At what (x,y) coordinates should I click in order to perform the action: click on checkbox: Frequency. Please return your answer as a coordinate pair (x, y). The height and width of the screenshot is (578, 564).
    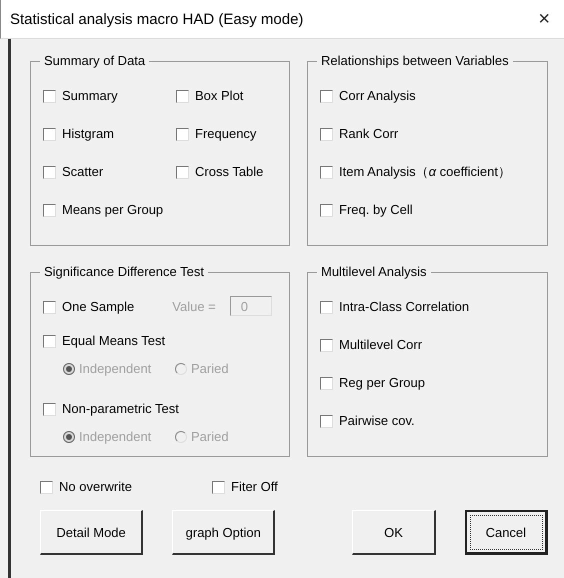
    Looking at the image, I should click on (216, 134).